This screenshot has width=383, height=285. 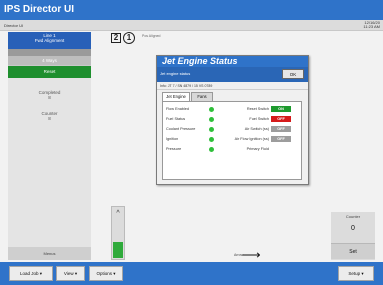 What do you see at coordinates (129, 38) in the screenshot?
I see `circle-station-icon: 1` at bounding box center [129, 38].